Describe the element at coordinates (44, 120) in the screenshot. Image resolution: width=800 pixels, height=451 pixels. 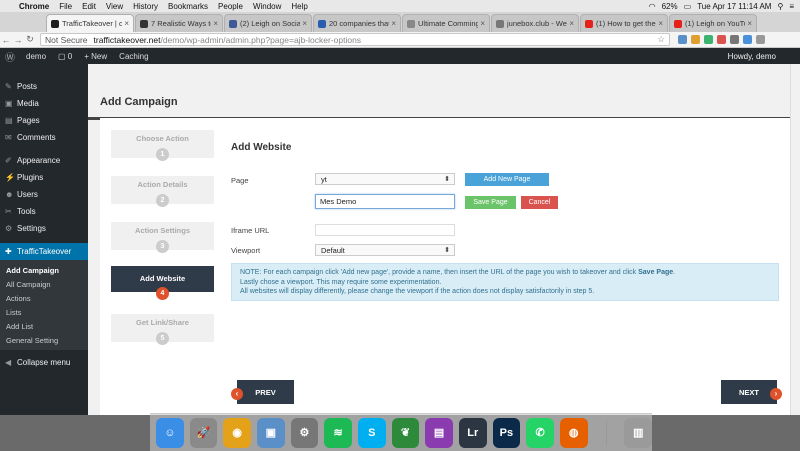
I see `sidebar-item-pages: ▤ Pages` at that location.